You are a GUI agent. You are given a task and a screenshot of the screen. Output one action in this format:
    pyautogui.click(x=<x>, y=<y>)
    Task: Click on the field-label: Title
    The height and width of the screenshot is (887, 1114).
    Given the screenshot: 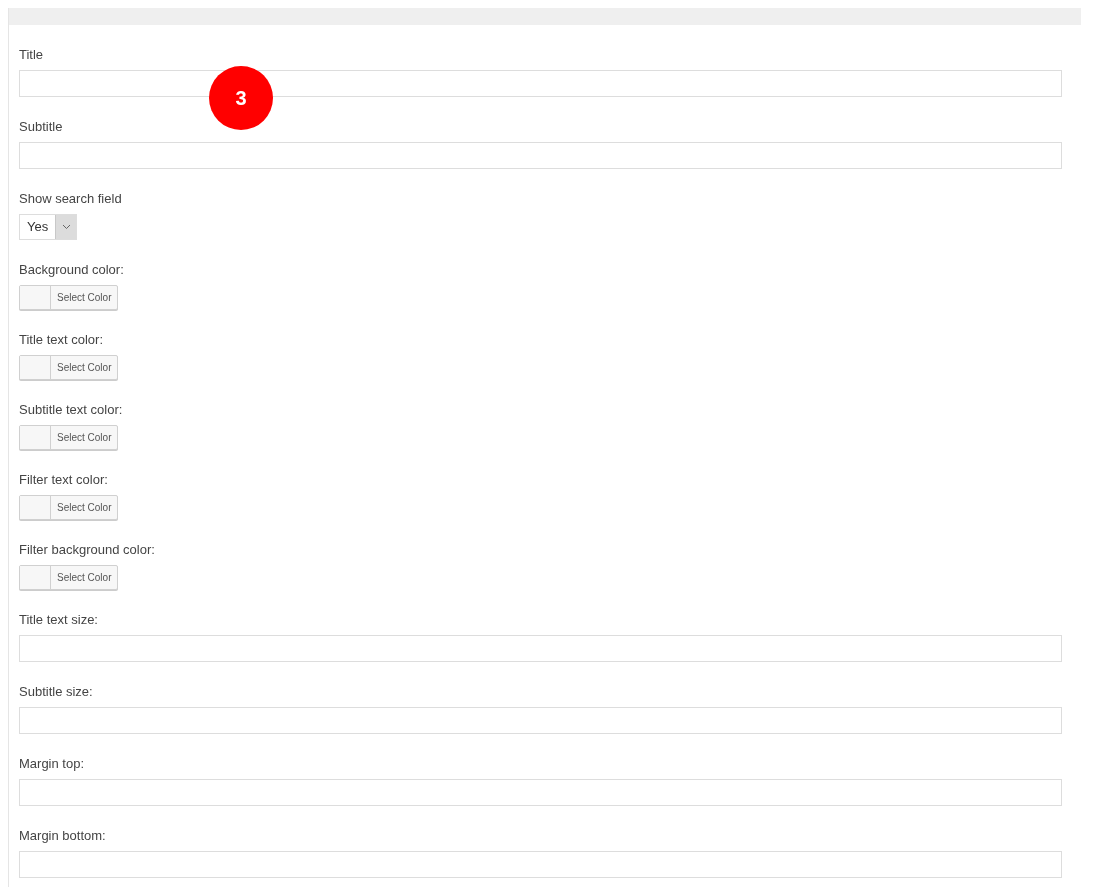 What is the action you would take?
    pyautogui.click(x=31, y=55)
    